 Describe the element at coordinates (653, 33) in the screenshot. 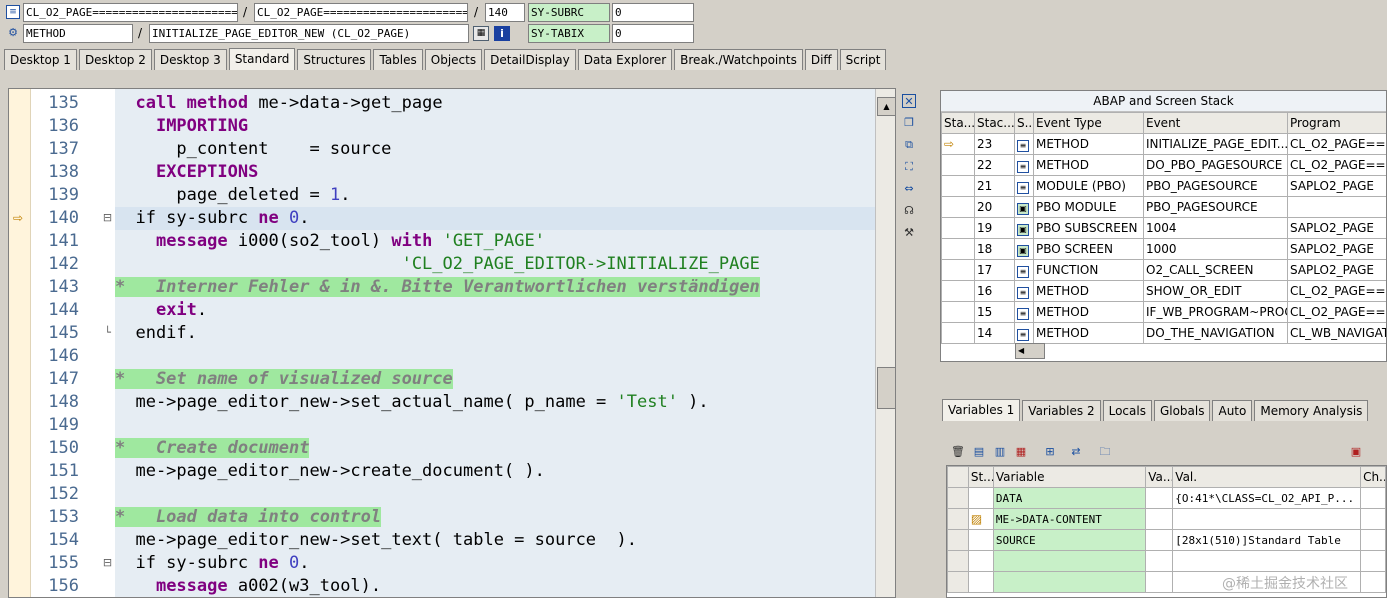

I see `sysvar-value-2: 0` at that location.